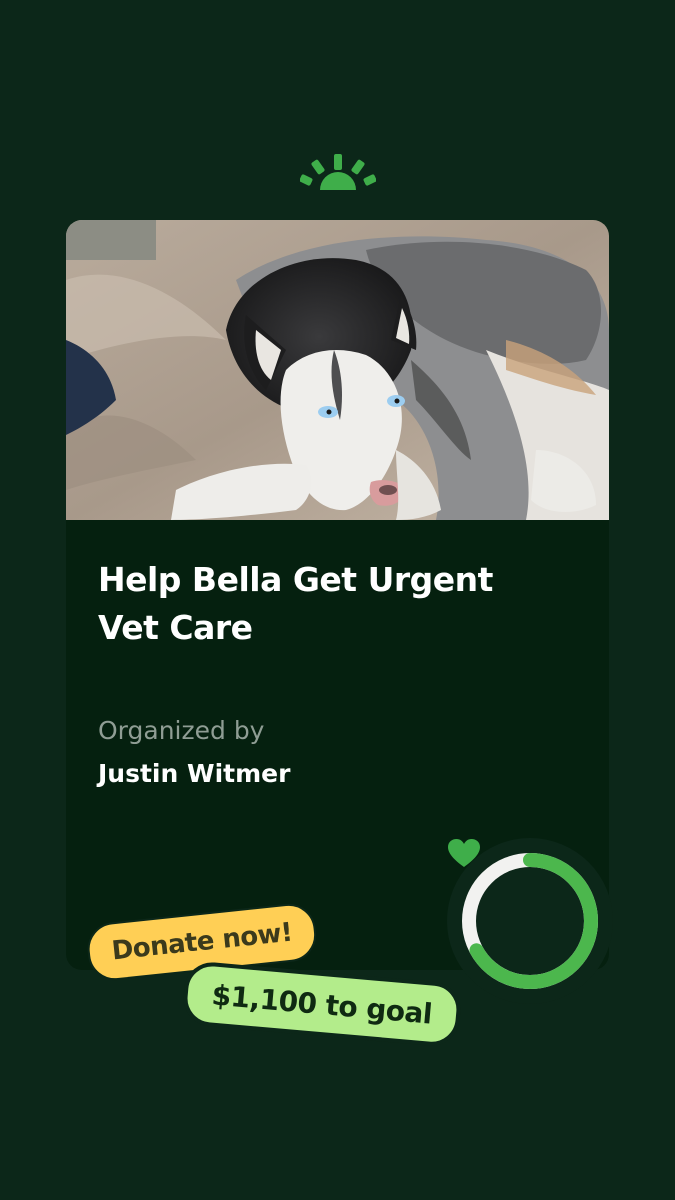 The width and height of the screenshot is (675, 1200). I want to click on donation-progress-ring, so click(530, 921).